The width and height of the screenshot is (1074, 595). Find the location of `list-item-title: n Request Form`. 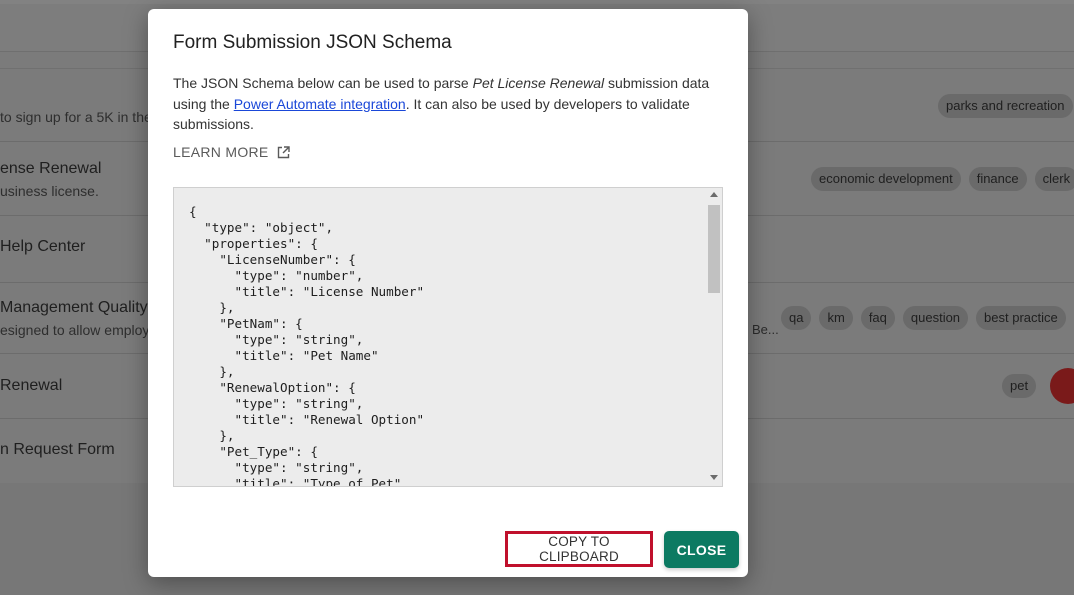

list-item-title: n Request Form is located at coordinates (57, 449).